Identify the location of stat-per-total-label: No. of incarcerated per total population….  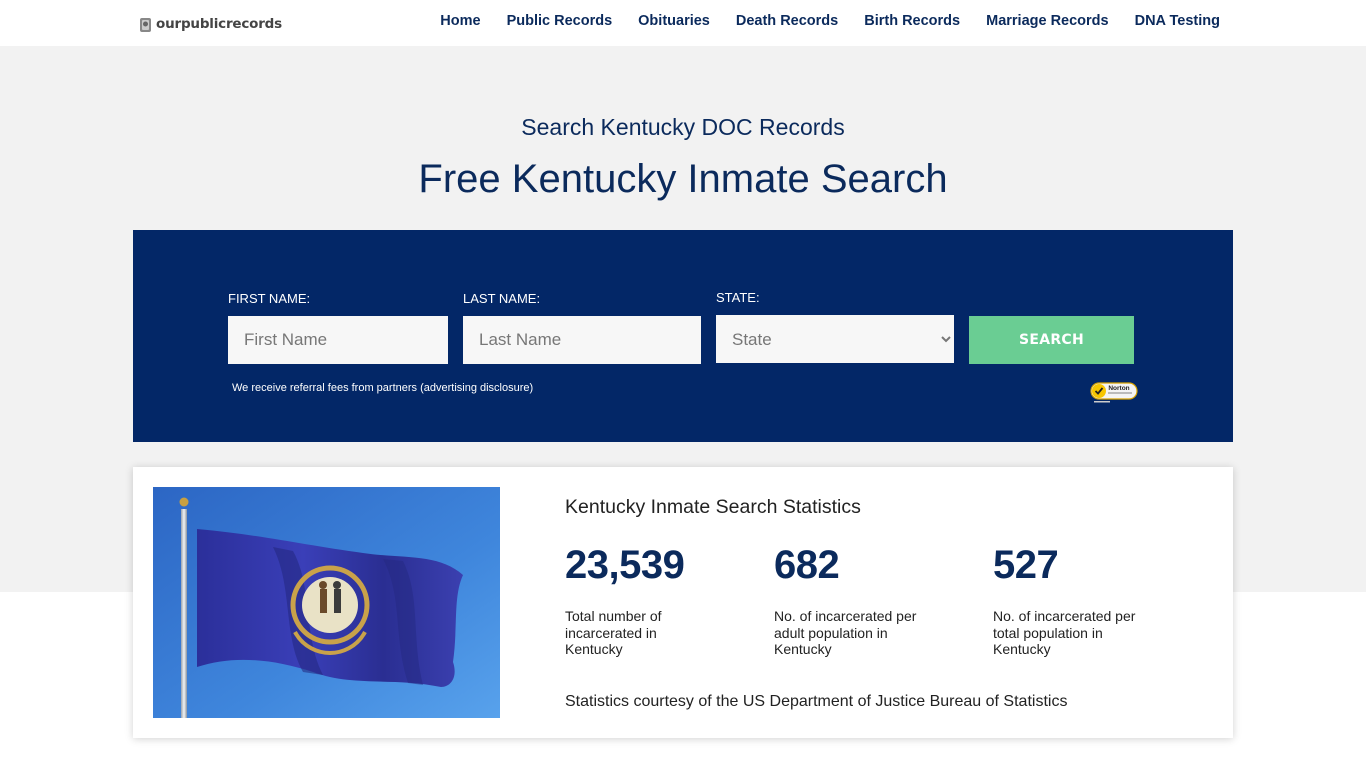
(1064, 632).